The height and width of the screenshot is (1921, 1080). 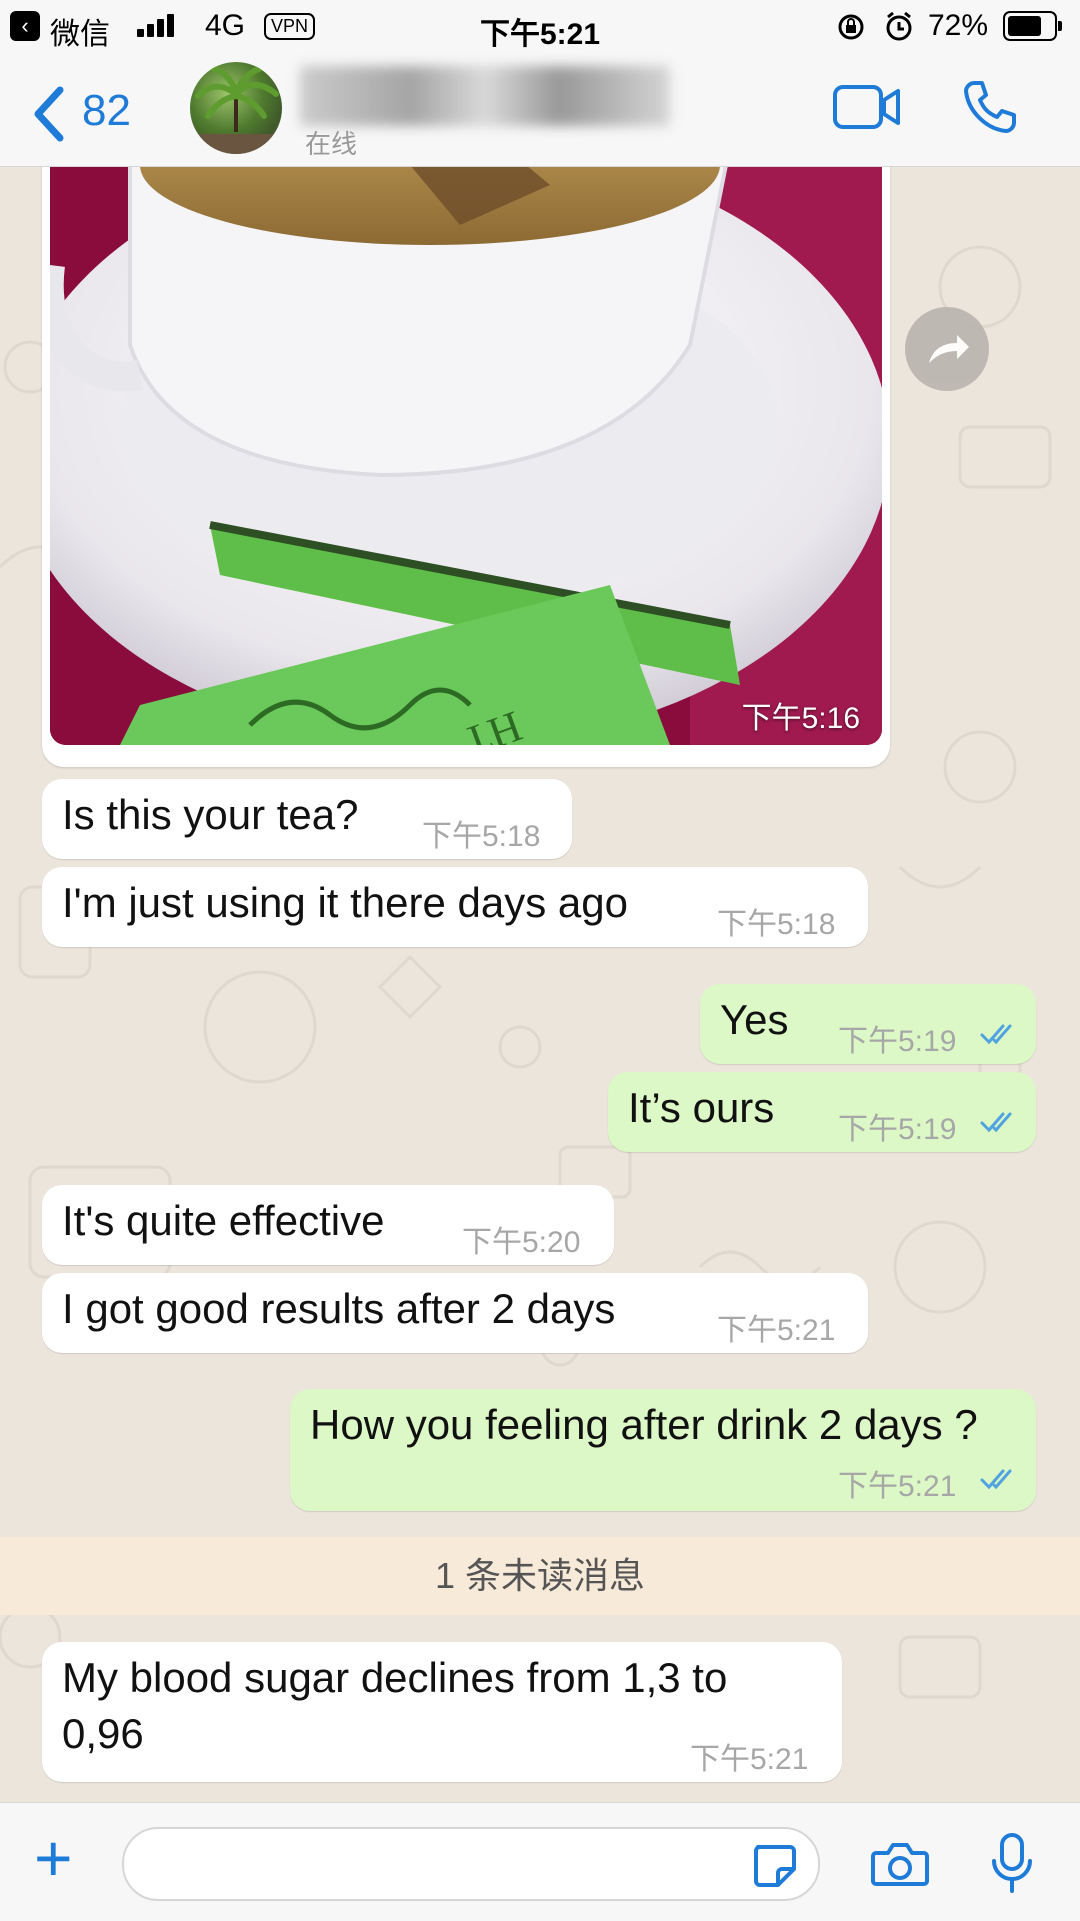 What do you see at coordinates (868, 1024) in the screenshot?
I see `outgoing-message: Yes 下午5:19` at bounding box center [868, 1024].